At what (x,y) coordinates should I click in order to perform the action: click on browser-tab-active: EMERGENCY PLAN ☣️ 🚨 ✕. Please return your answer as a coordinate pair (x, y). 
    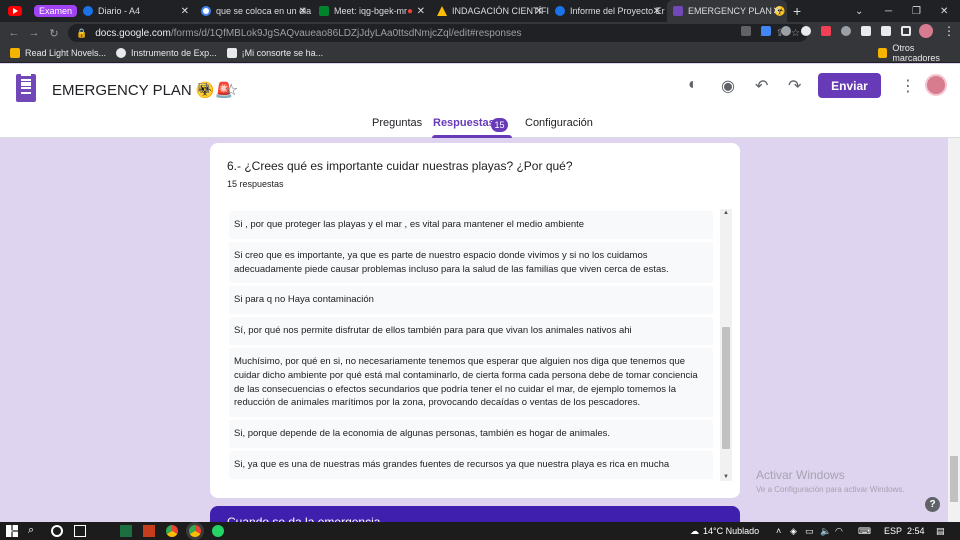
    Looking at the image, I should click on (727, 11).